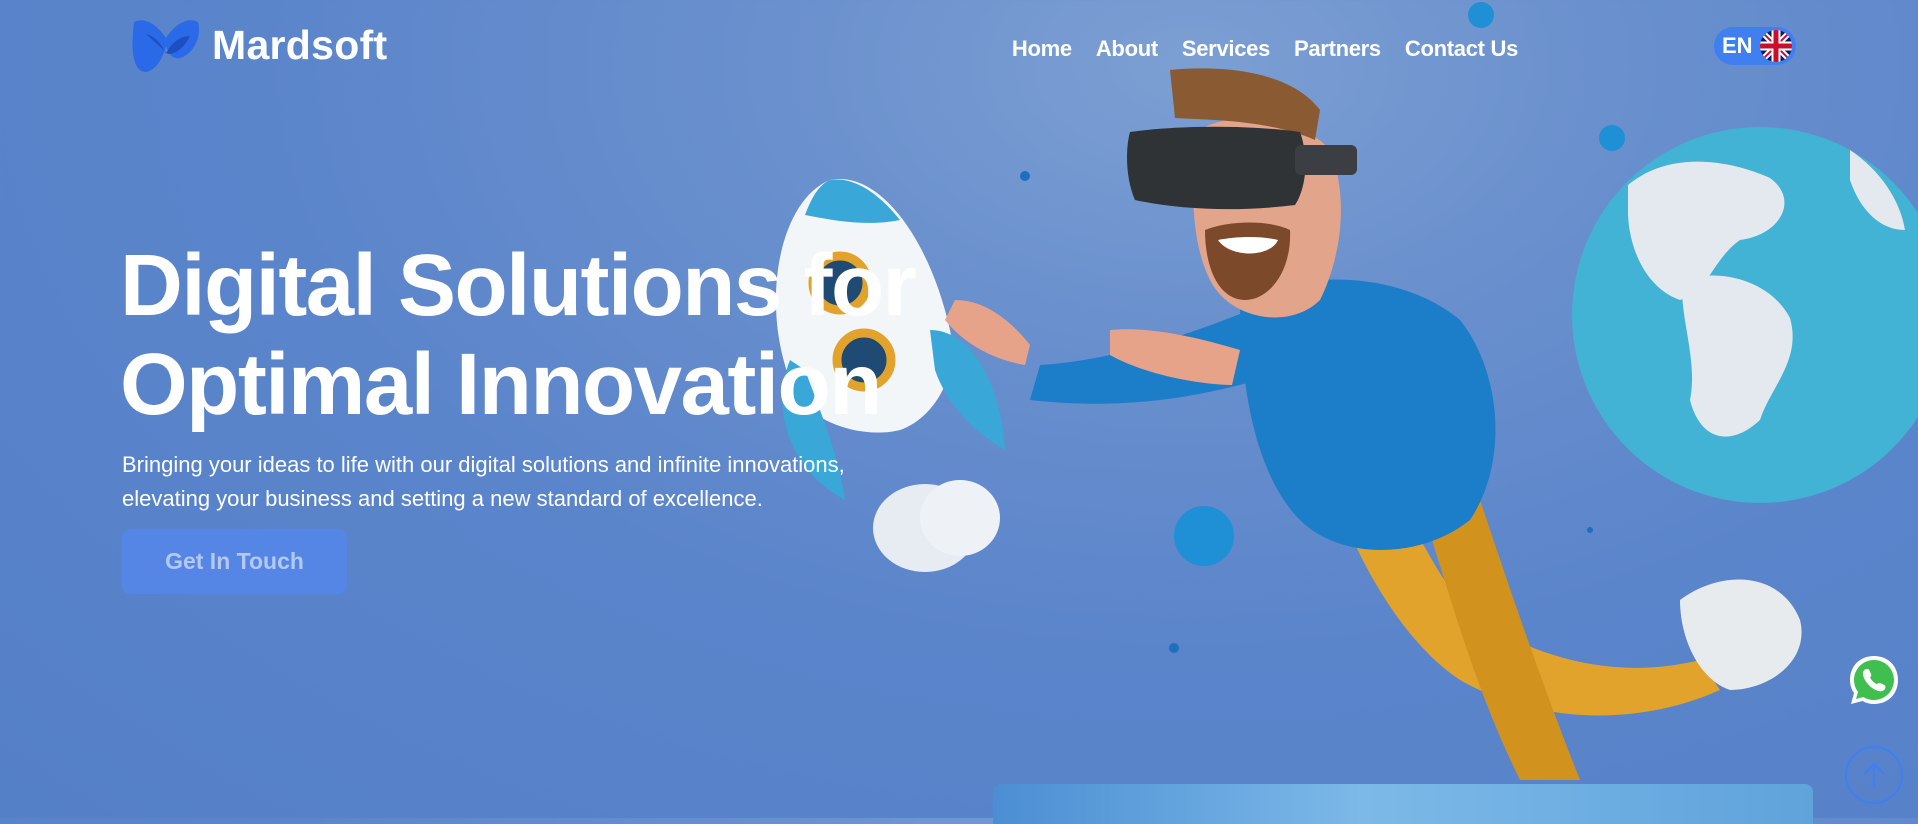 Image resolution: width=1918 pixels, height=824 pixels. I want to click on hero-title-line-1: Digital Solutions for, so click(518, 285).